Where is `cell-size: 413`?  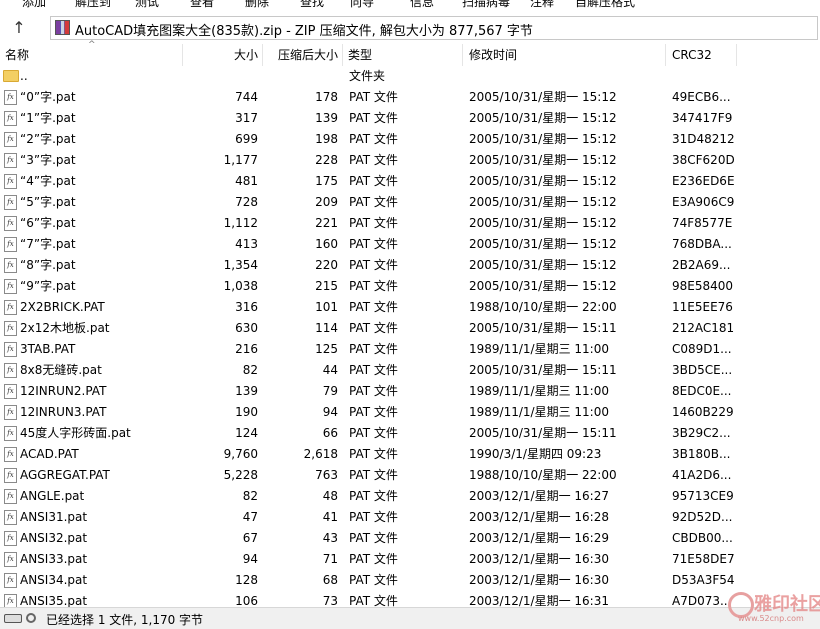 cell-size: 413 is located at coordinates (246, 244).